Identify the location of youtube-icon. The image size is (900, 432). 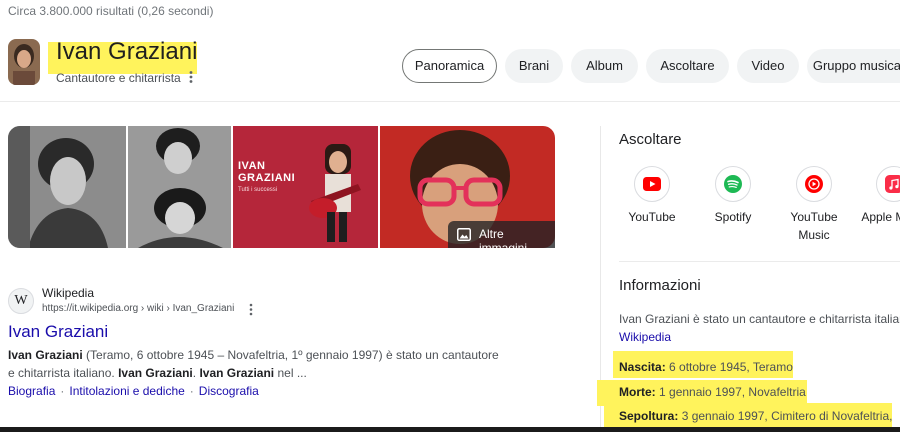
(652, 184).